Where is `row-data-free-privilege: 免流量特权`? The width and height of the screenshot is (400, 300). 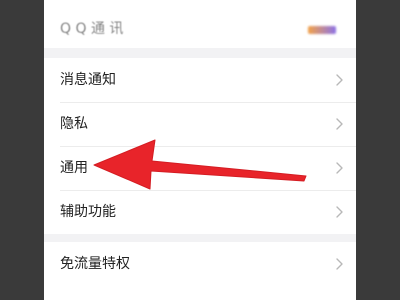
row-data-free-privilege: 免流量特权 is located at coordinates (200, 264).